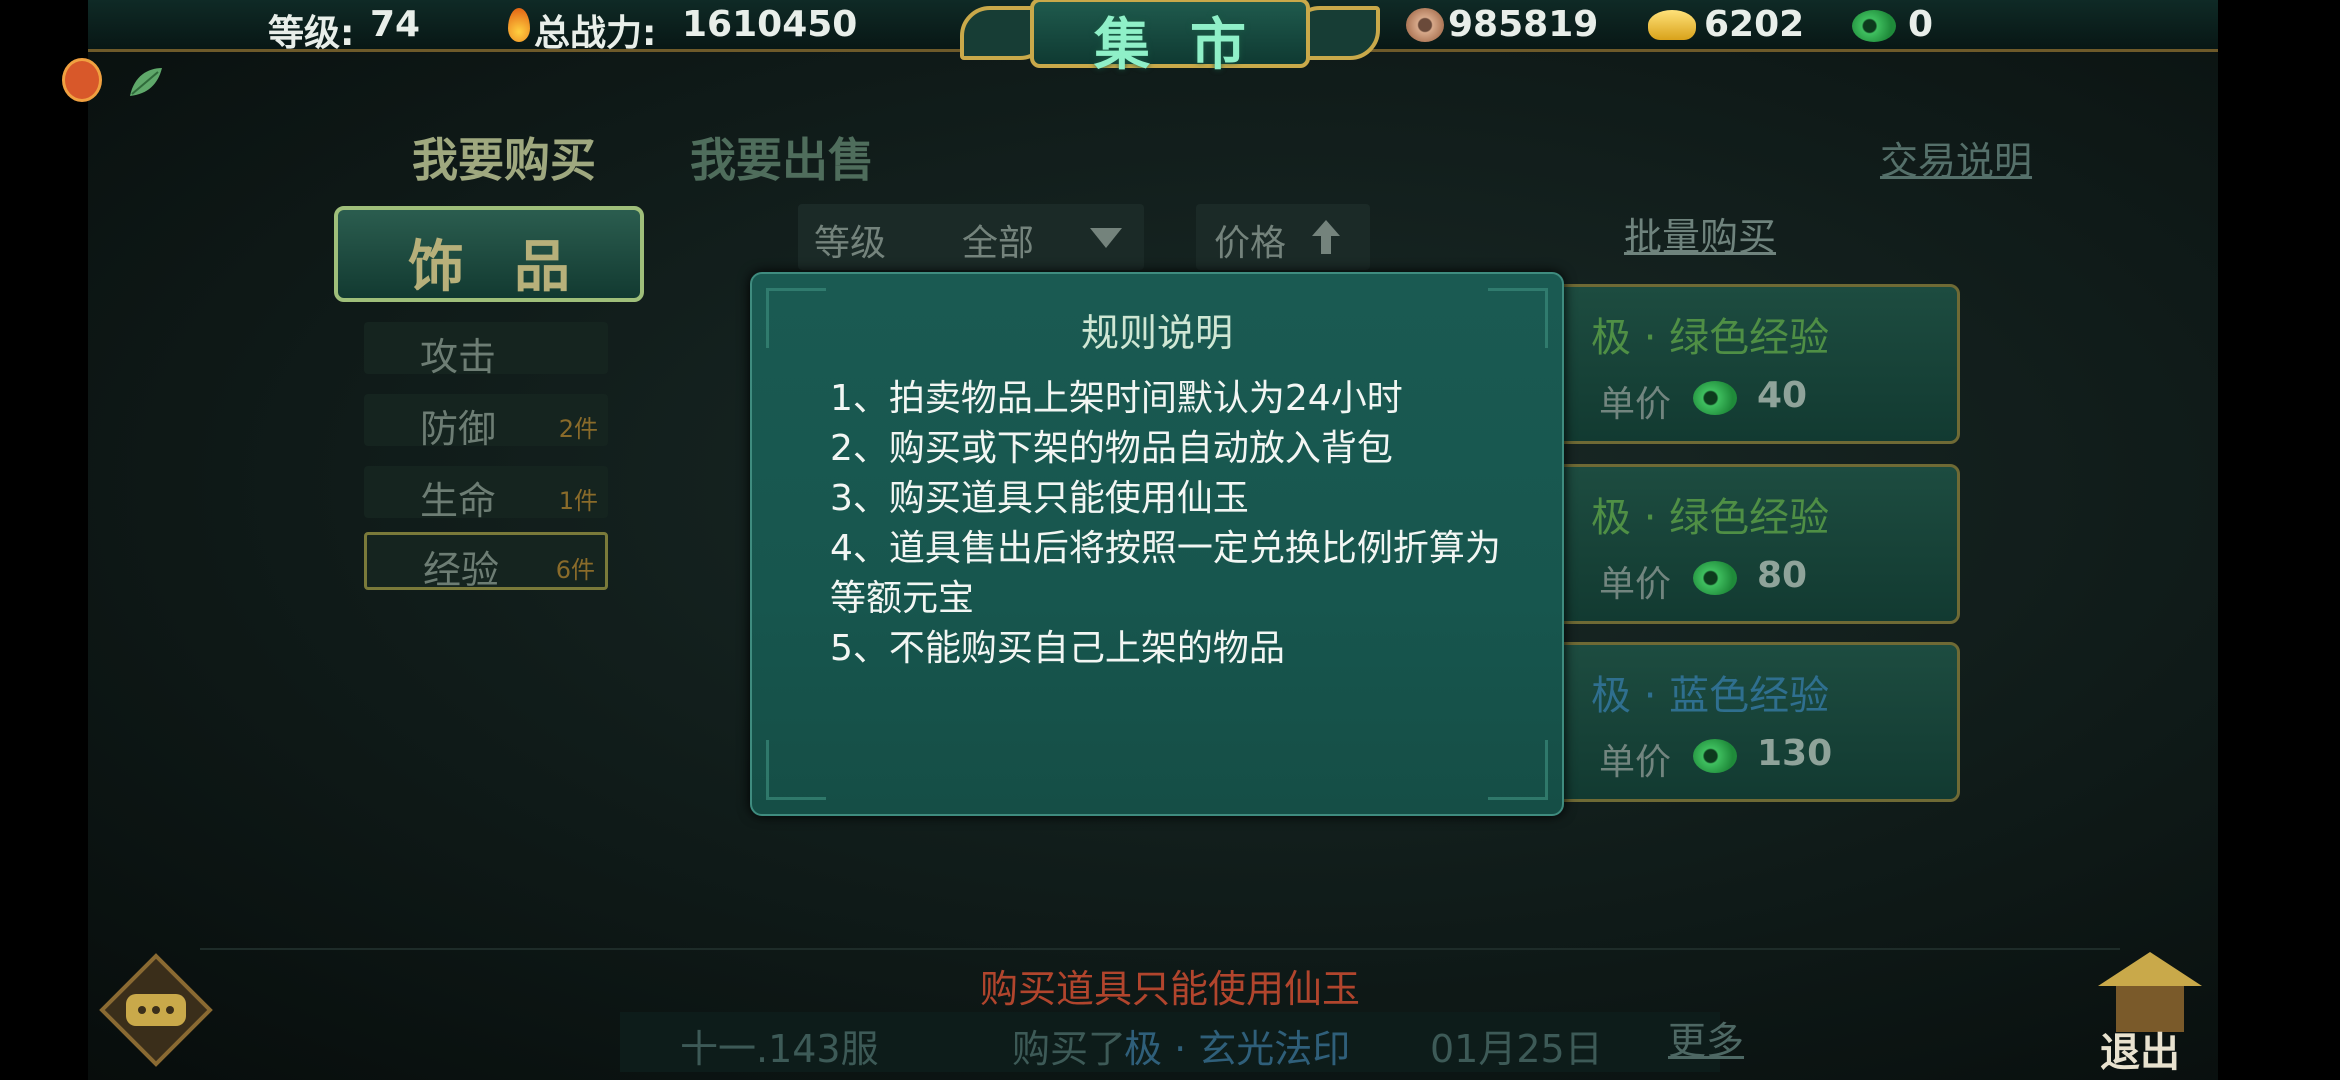  I want to click on subcategory-label: 经验, so click(461, 570).